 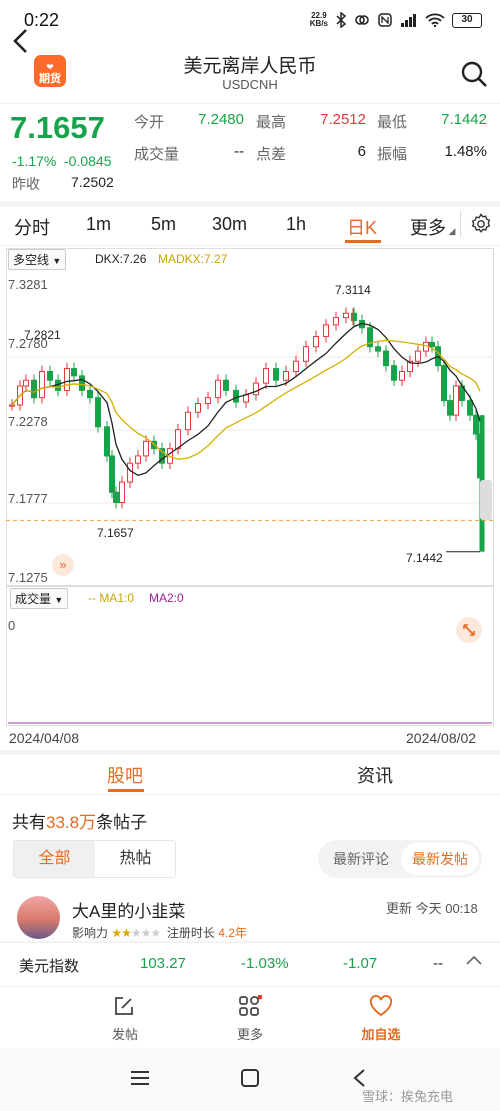 What do you see at coordinates (80, 822) in the screenshot?
I see `post-count: 共有33.8万条帖子` at bounding box center [80, 822].